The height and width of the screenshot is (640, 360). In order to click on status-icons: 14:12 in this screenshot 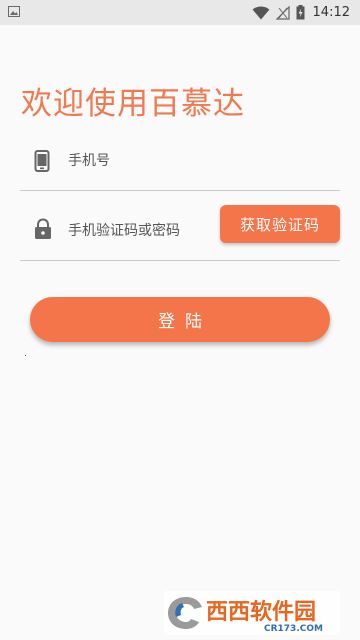, I will do `click(301, 12)`.